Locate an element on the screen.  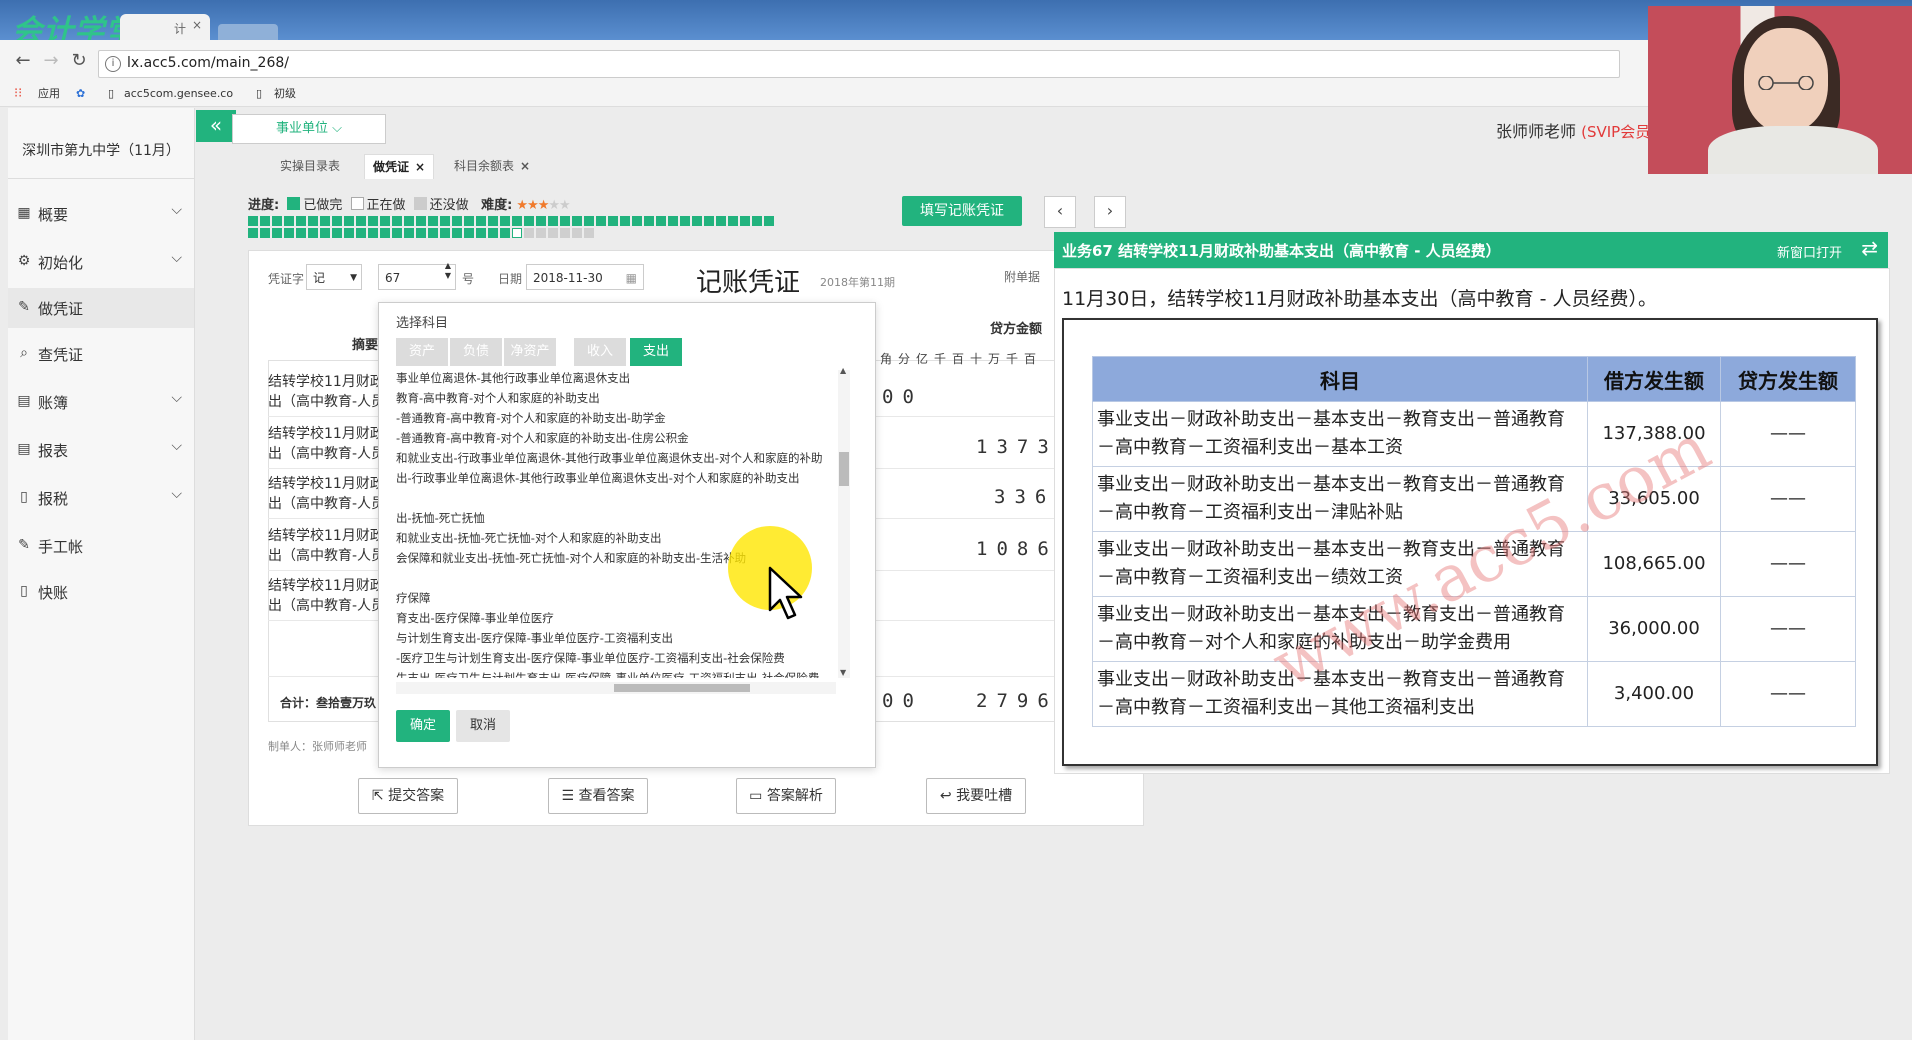
amount-cell-2: 1373 is located at coordinates (1017, 447).